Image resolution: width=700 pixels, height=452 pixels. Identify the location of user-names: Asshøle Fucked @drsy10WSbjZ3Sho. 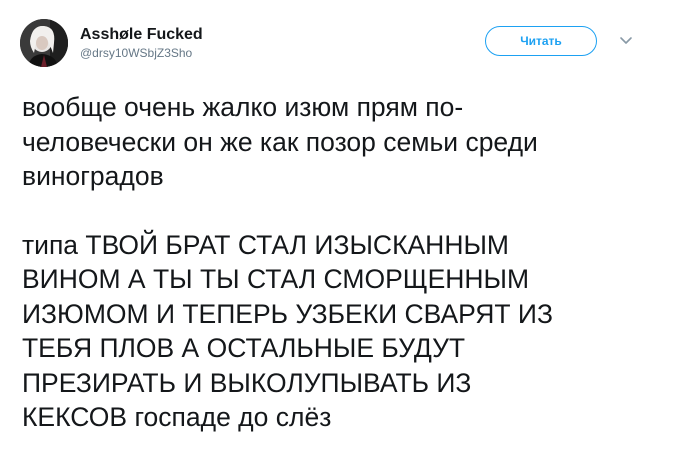
(141, 43).